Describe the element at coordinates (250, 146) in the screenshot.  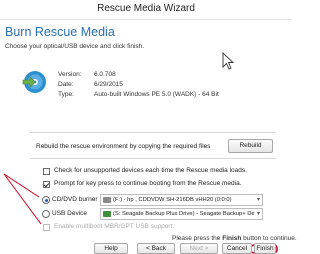
I see `rebuild-button: Rebuild` at that location.